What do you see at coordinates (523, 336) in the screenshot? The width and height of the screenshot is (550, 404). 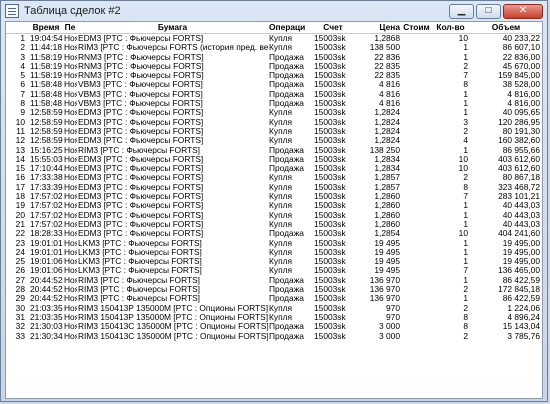 I see `cell-volume: 3 785,76` at bounding box center [523, 336].